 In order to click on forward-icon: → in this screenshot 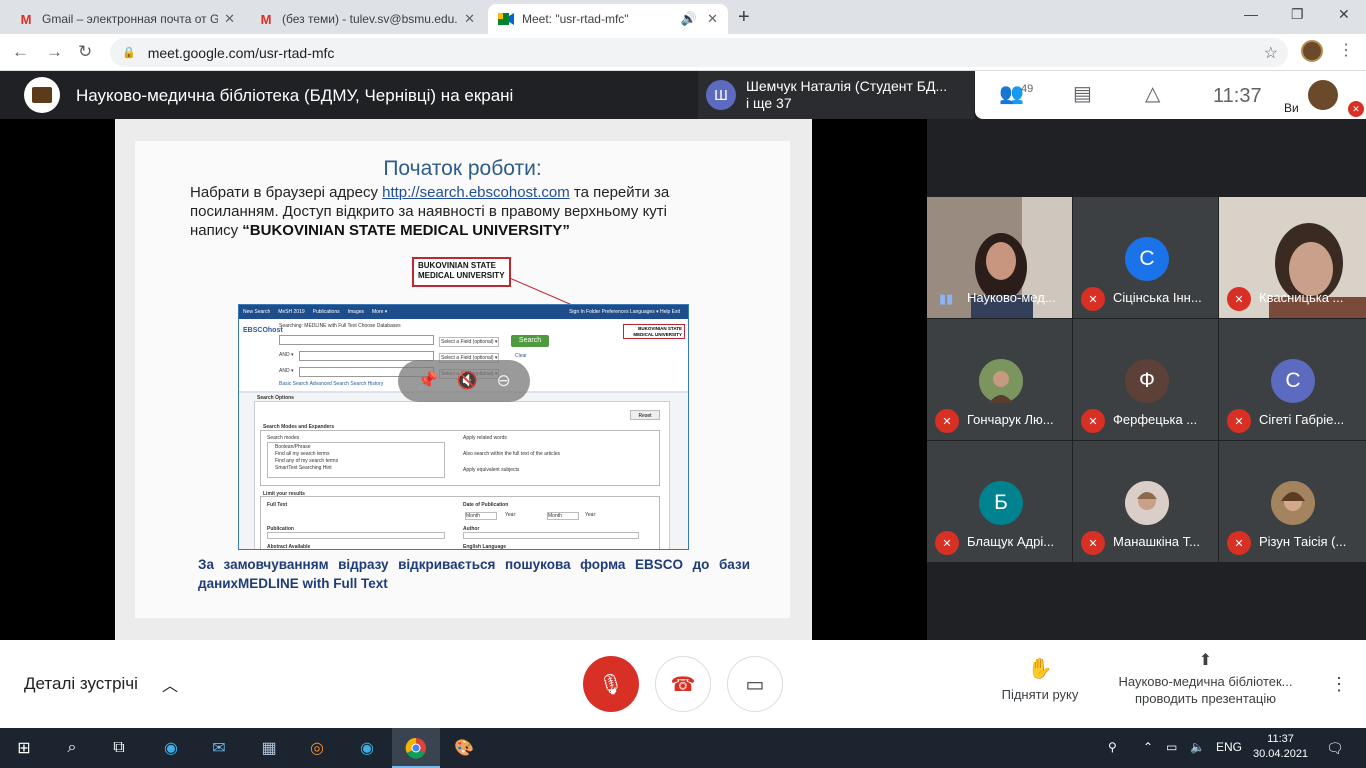, I will do `click(54, 52)`.